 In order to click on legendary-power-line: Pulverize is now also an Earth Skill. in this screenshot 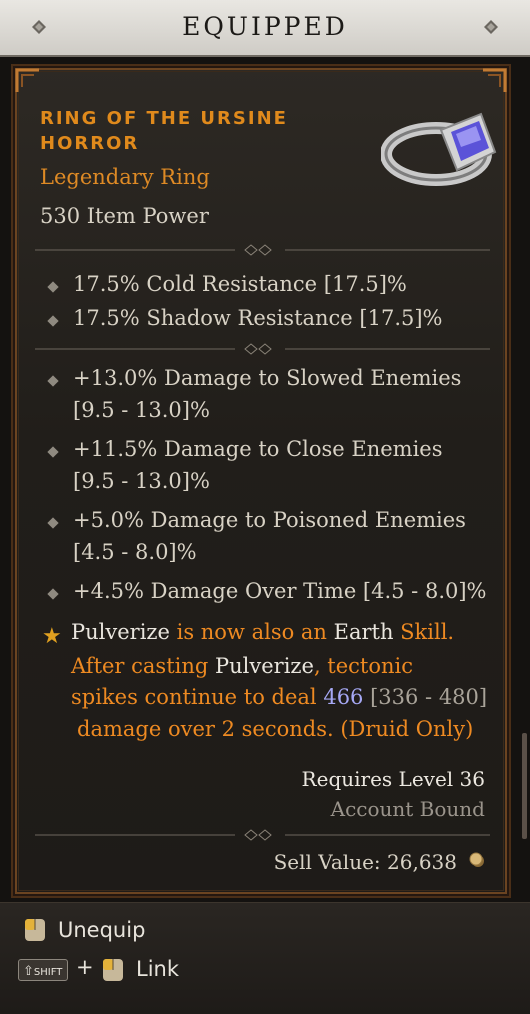, I will do `click(263, 632)`.